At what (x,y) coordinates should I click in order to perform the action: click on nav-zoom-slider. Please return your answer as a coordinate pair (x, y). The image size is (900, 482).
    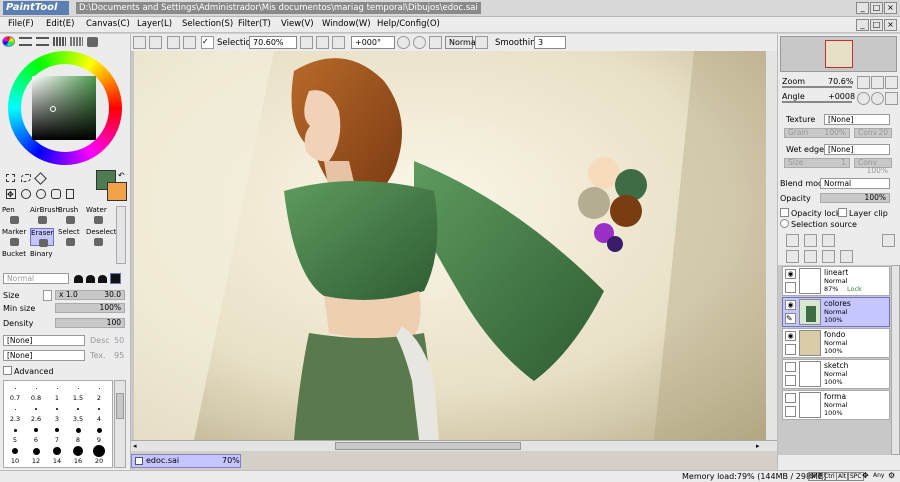
    Looking at the image, I should click on (817, 87).